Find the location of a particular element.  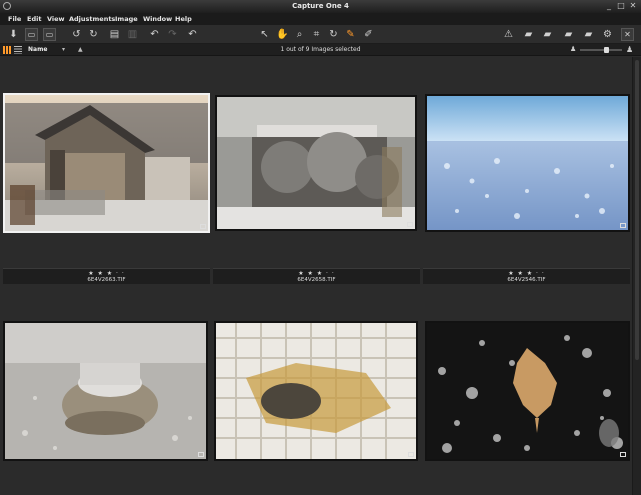

crop-icon: ⌗ is located at coordinates (316, 34).